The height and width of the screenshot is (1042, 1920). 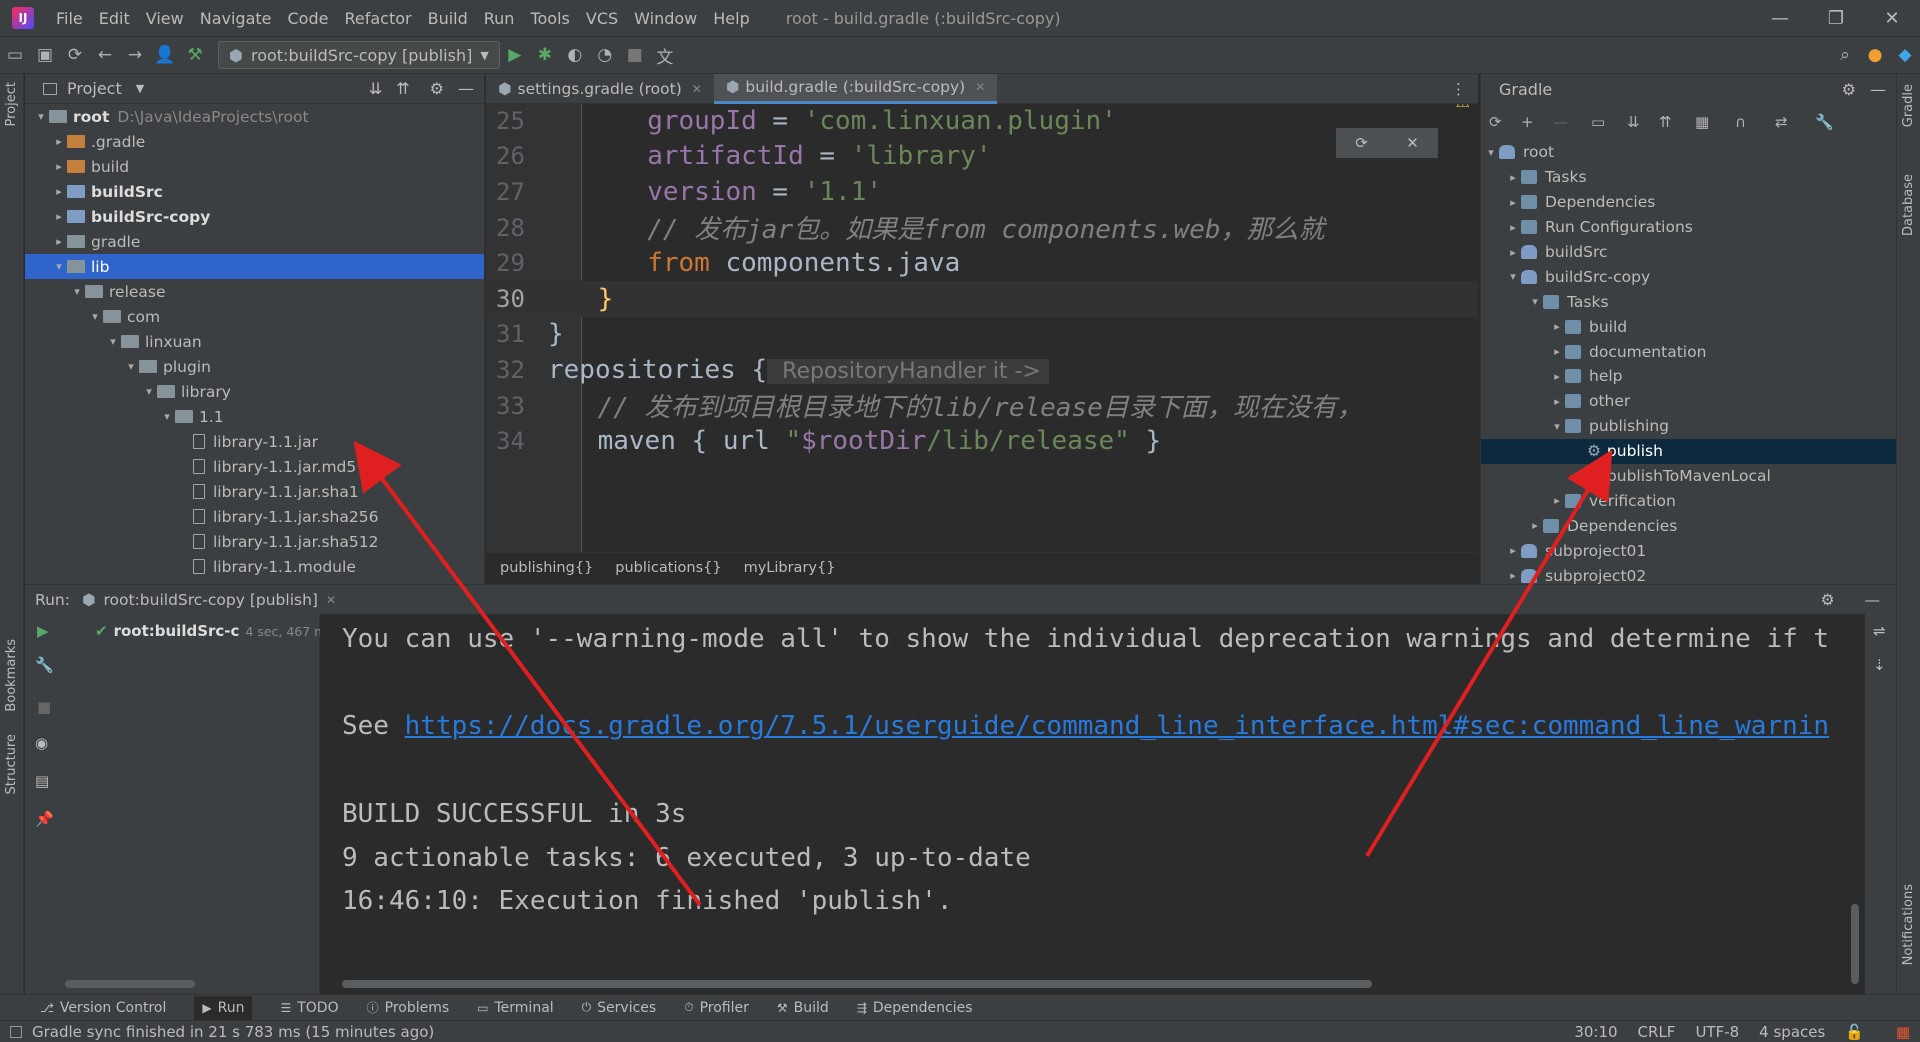 What do you see at coordinates (135, 55) in the screenshot?
I see `forward-icon: →` at bounding box center [135, 55].